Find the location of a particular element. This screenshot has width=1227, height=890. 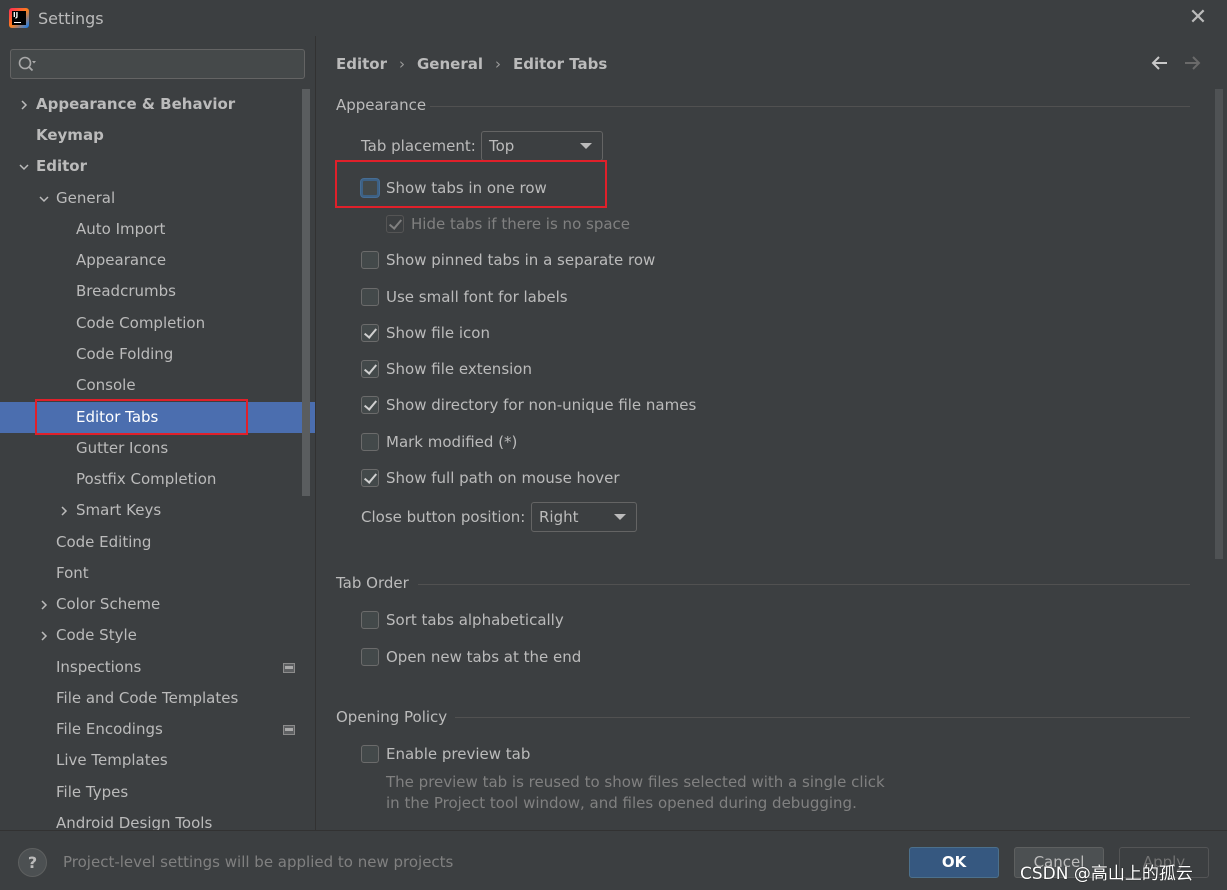

csdn-watermark: CSDN @高山上的孤云 is located at coordinates (1106, 874).